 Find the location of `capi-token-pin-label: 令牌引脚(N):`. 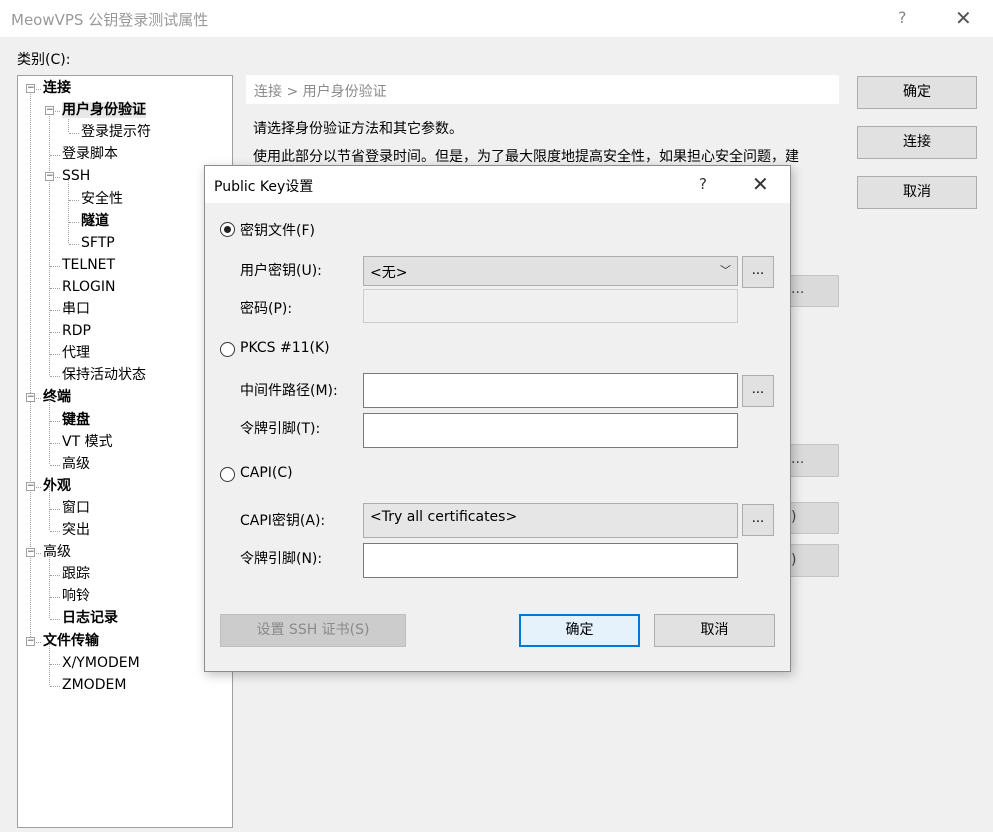

capi-token-pin-label: 令牌引脚(N): is located at coordinates (281, 559).